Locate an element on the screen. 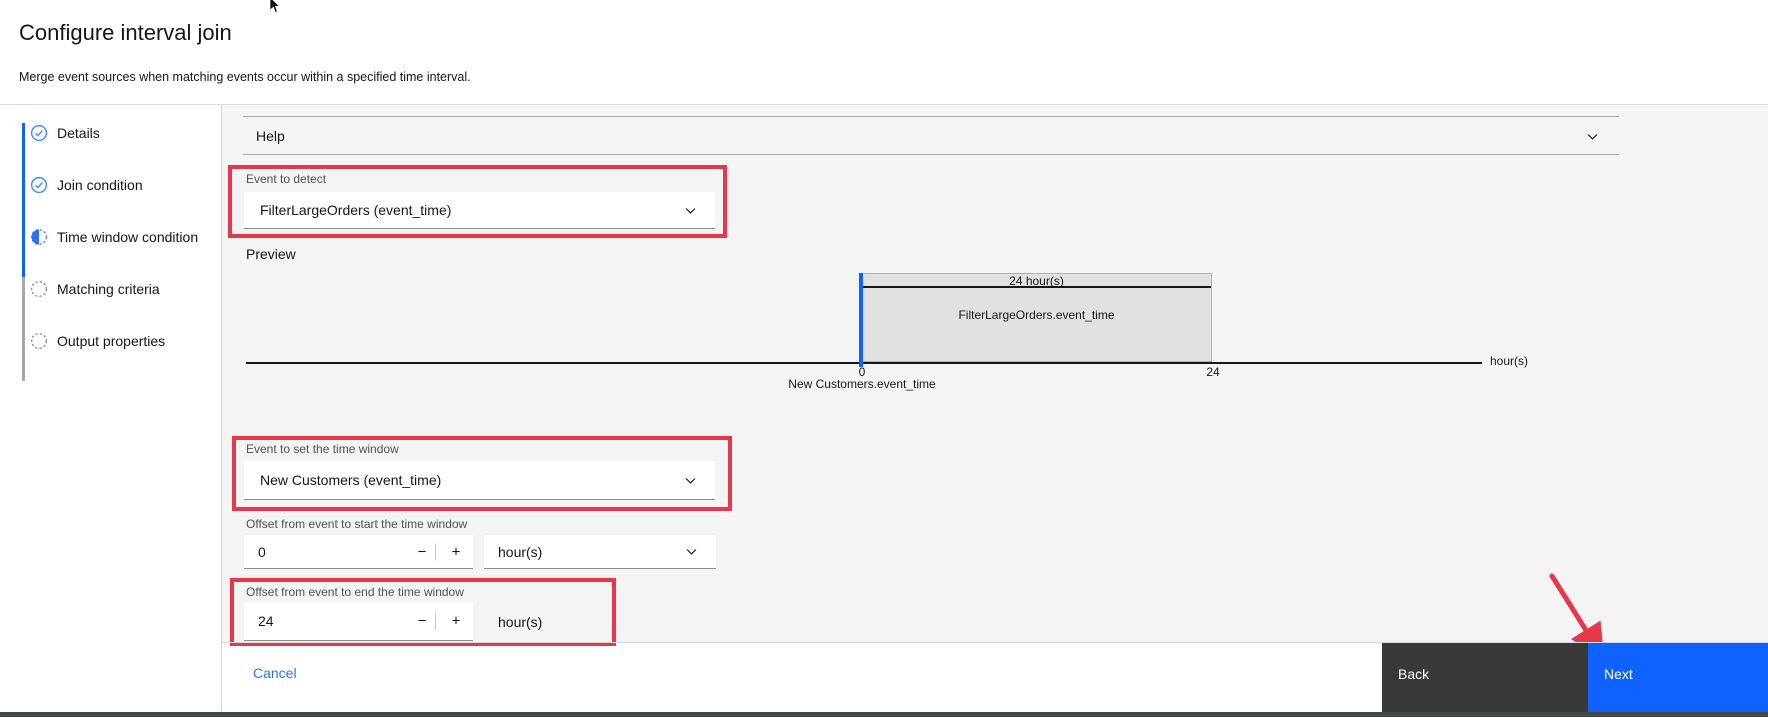 Image resolution: width=1768 pixels, height=718 pixels. offset-start-value: 0 is located at coordinates (262, 551).